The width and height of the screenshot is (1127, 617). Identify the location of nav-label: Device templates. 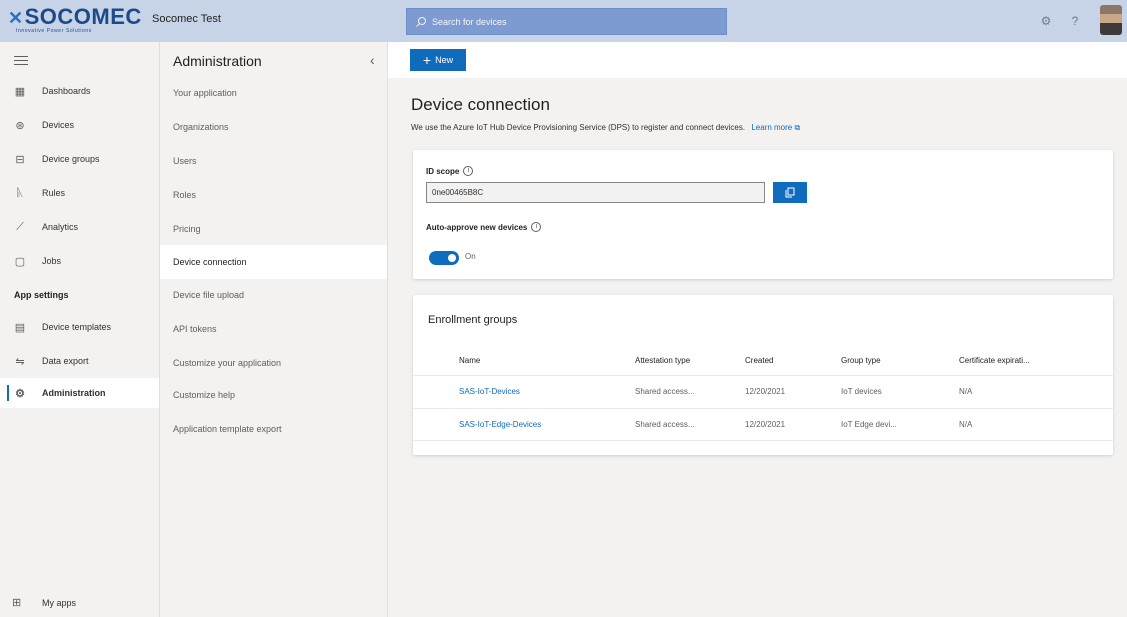
(77, 327).